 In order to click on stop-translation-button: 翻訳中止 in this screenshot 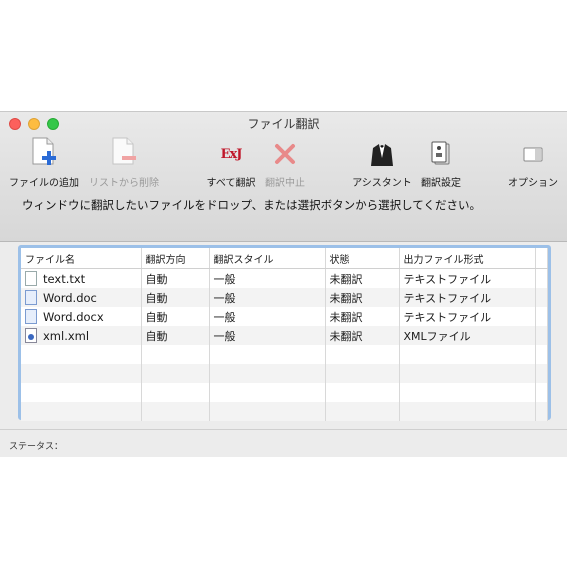, I will do `click(285, 162)`.